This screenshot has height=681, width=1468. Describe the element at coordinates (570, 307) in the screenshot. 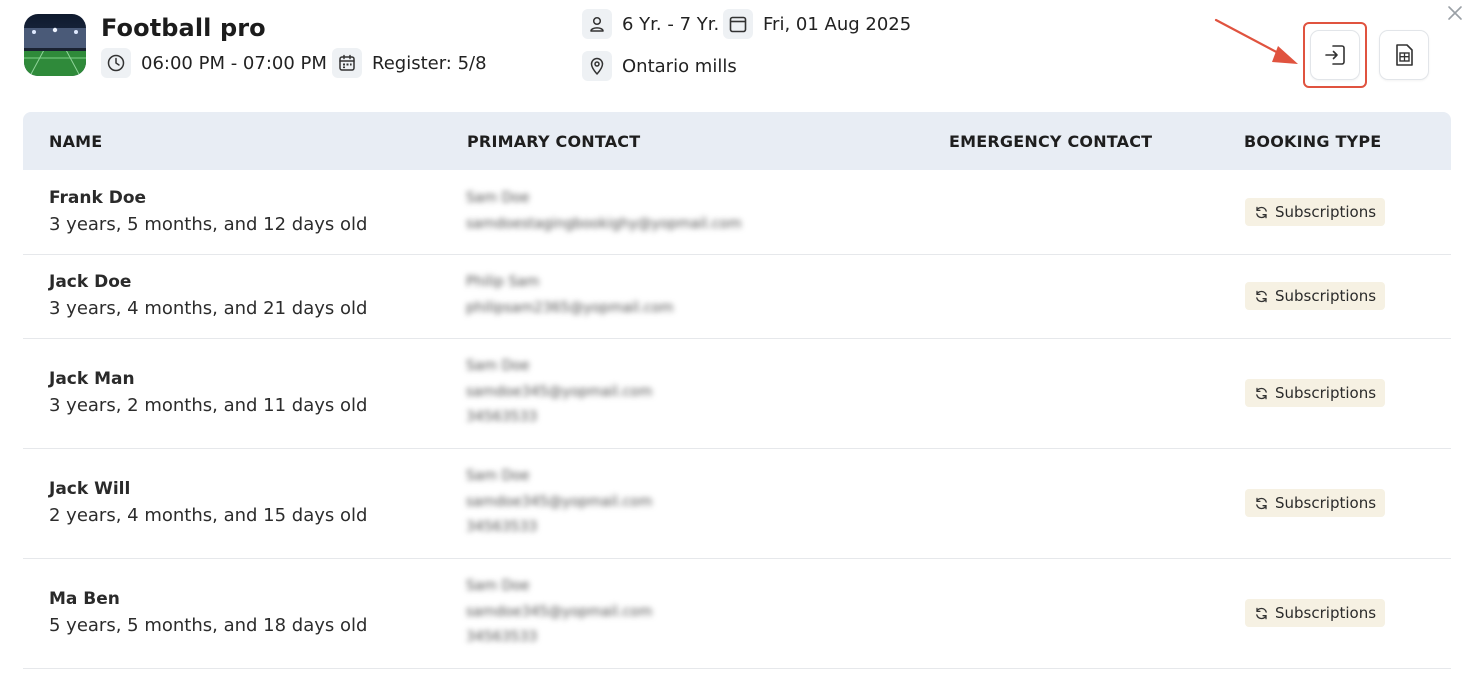

I see `contact-email: philipsam2365@yopmail.com` at that location.